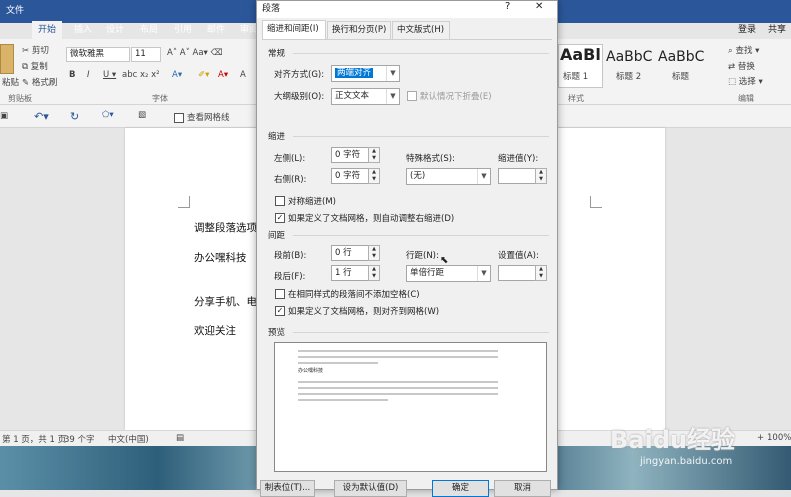 The image size is (791, 497). Describe the element at coordinates (374, 155) in the screenshot. I see `left-indent-spinner: ▲ ▼` at that location.